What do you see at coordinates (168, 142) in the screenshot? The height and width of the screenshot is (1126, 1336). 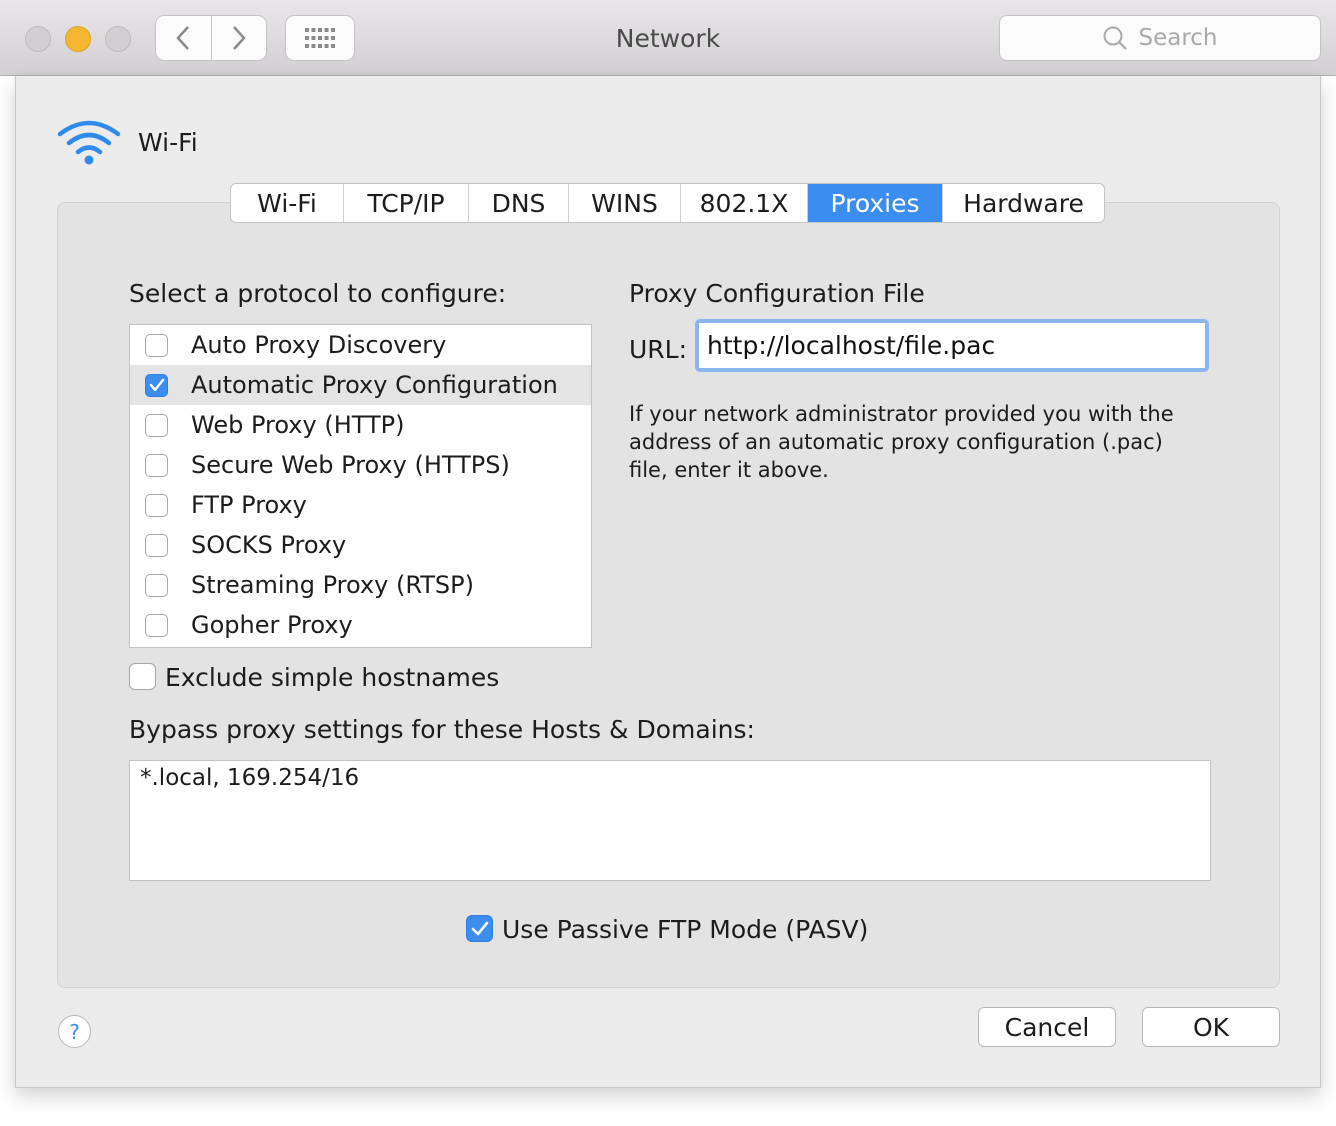 I see `service-name: Wi-Fi` at bounding box center [168, 142].